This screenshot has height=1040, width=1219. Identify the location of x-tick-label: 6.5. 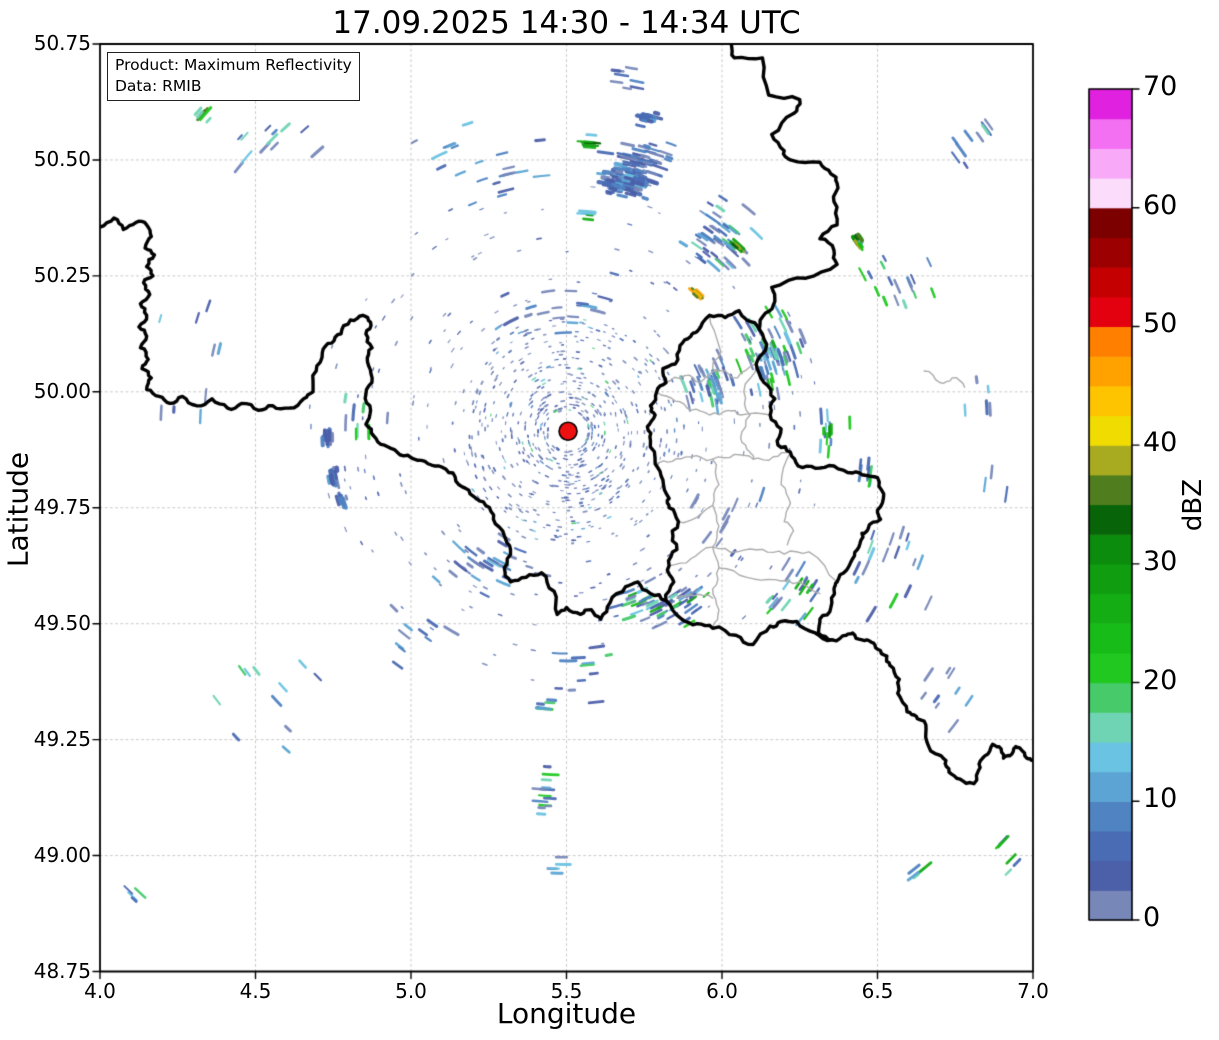
(877, 991).